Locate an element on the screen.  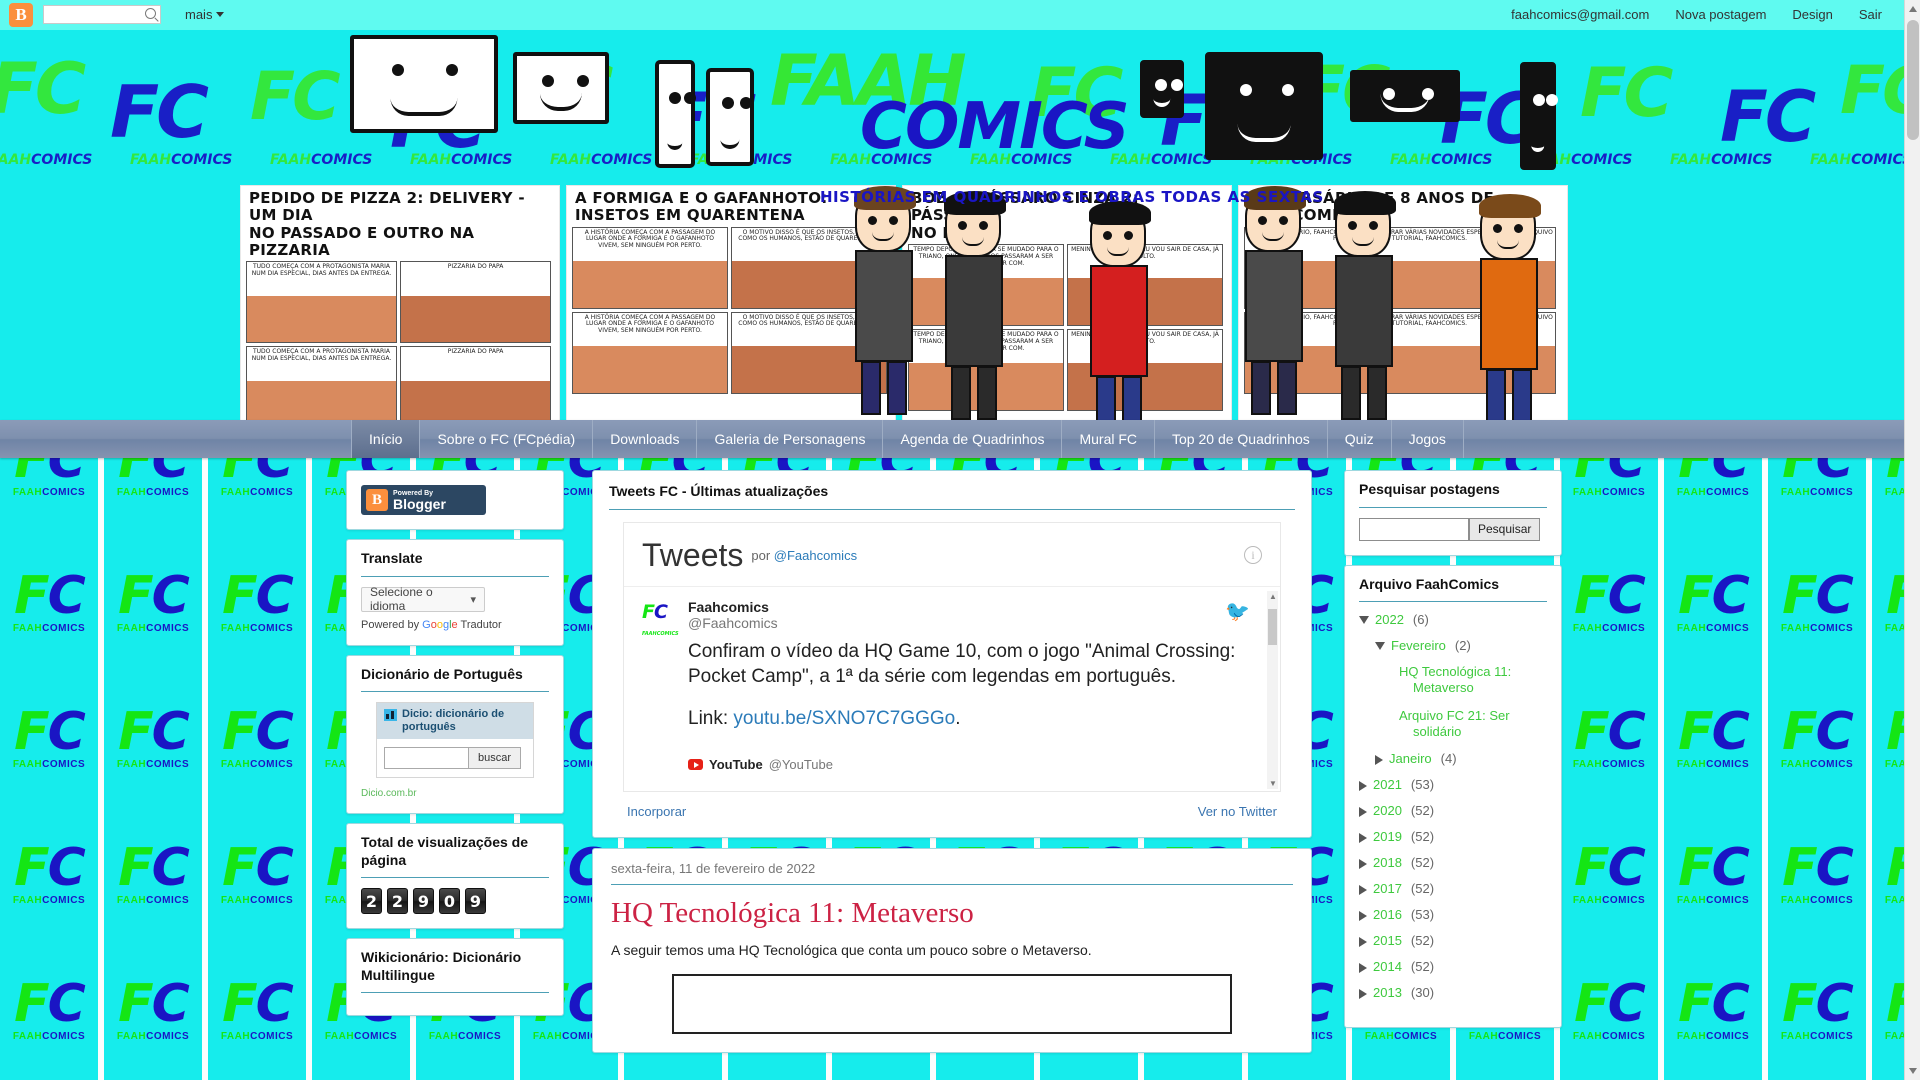
embed-link: Incorporar is located at coordinates (656, 811).